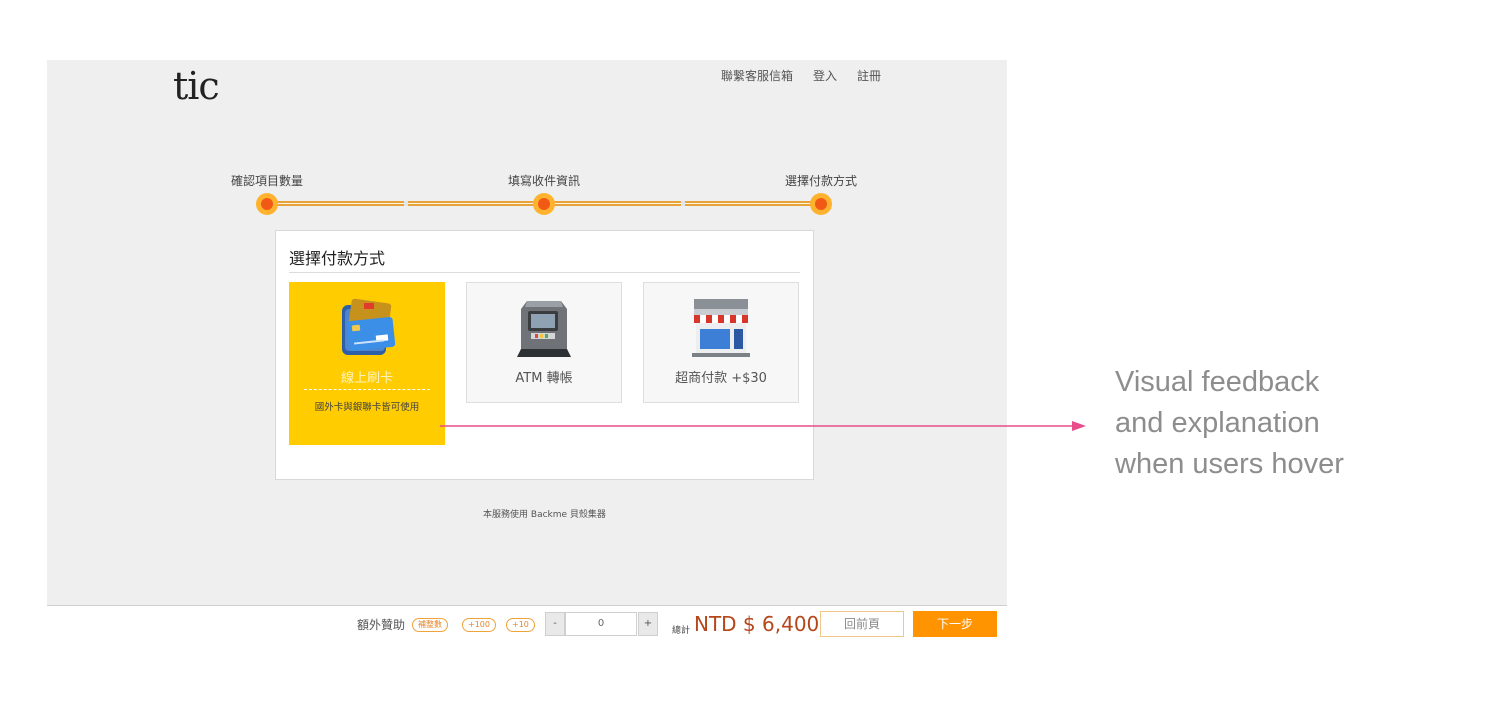 The width and height of the screenshot is (1506, 704). Describe the element at coordinates (544, 259) in the screenshot. I see `panel-title: 選擇付款方式` at that location.